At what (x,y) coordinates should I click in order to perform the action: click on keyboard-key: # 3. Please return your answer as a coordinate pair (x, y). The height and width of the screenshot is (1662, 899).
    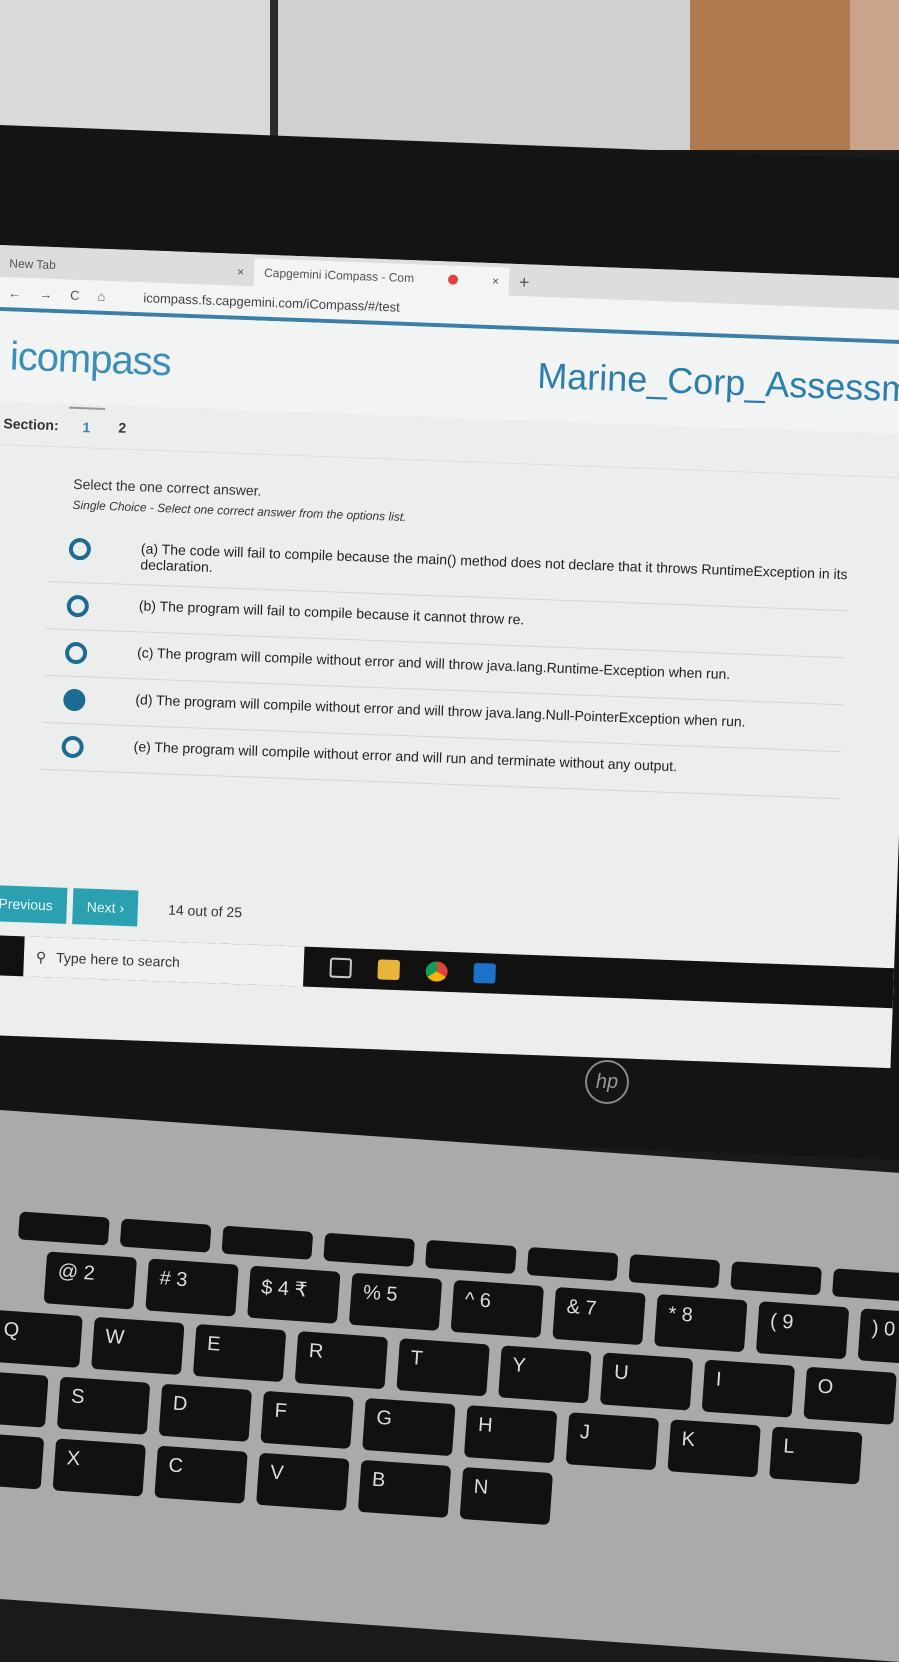
    Looking at the image, I should click on (192, 1287).